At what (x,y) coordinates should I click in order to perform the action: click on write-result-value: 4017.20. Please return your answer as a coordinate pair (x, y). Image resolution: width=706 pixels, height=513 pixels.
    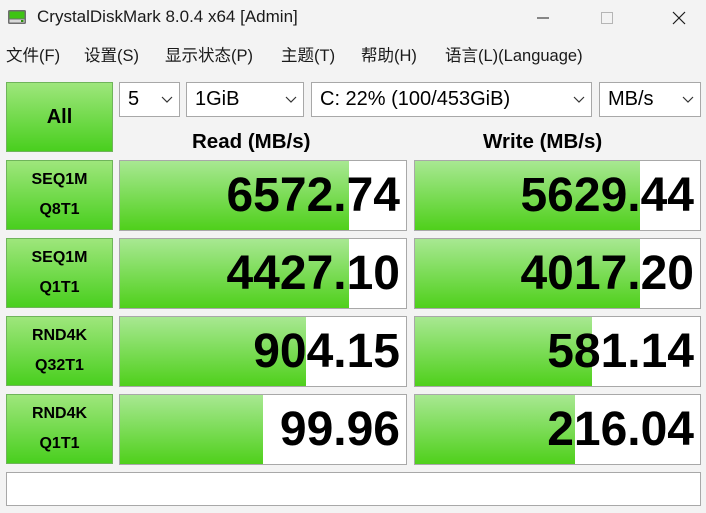
    Looking at the image, I should click on (607, 273).